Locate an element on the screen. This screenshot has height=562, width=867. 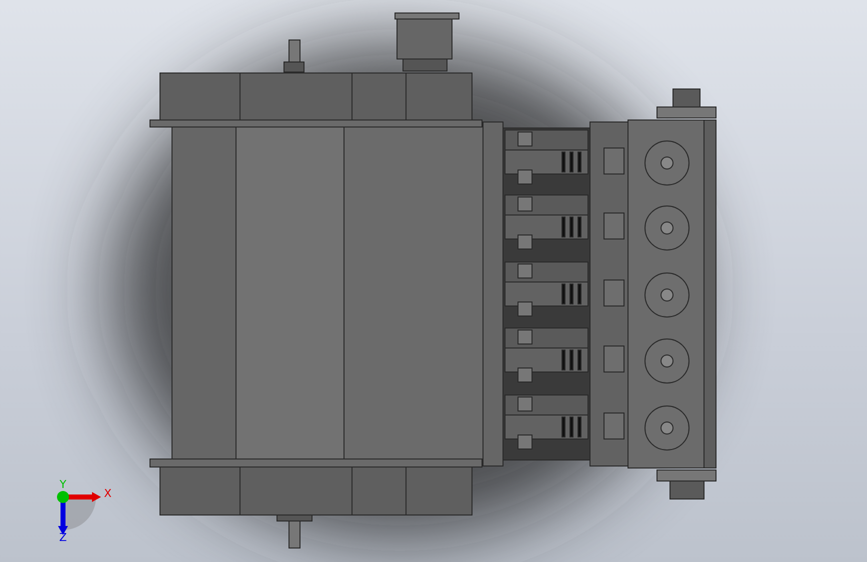
axis-triad-drawing is located at coordinates (79, 513).